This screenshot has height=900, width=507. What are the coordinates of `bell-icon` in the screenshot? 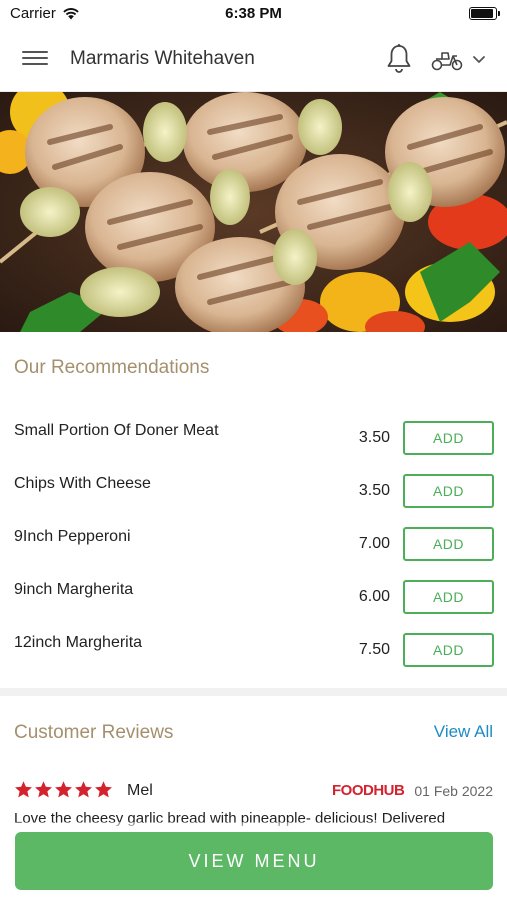 It's located at (399, 59).